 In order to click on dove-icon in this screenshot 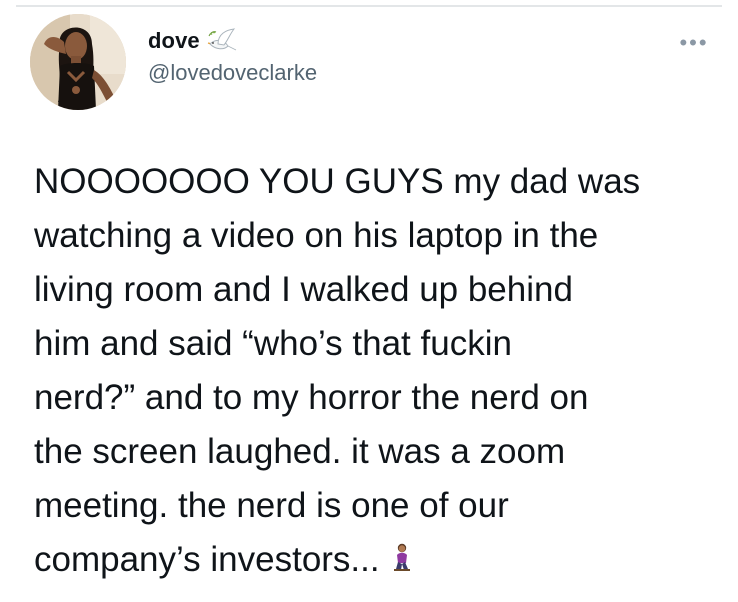, I will do `click(223, 41)`.